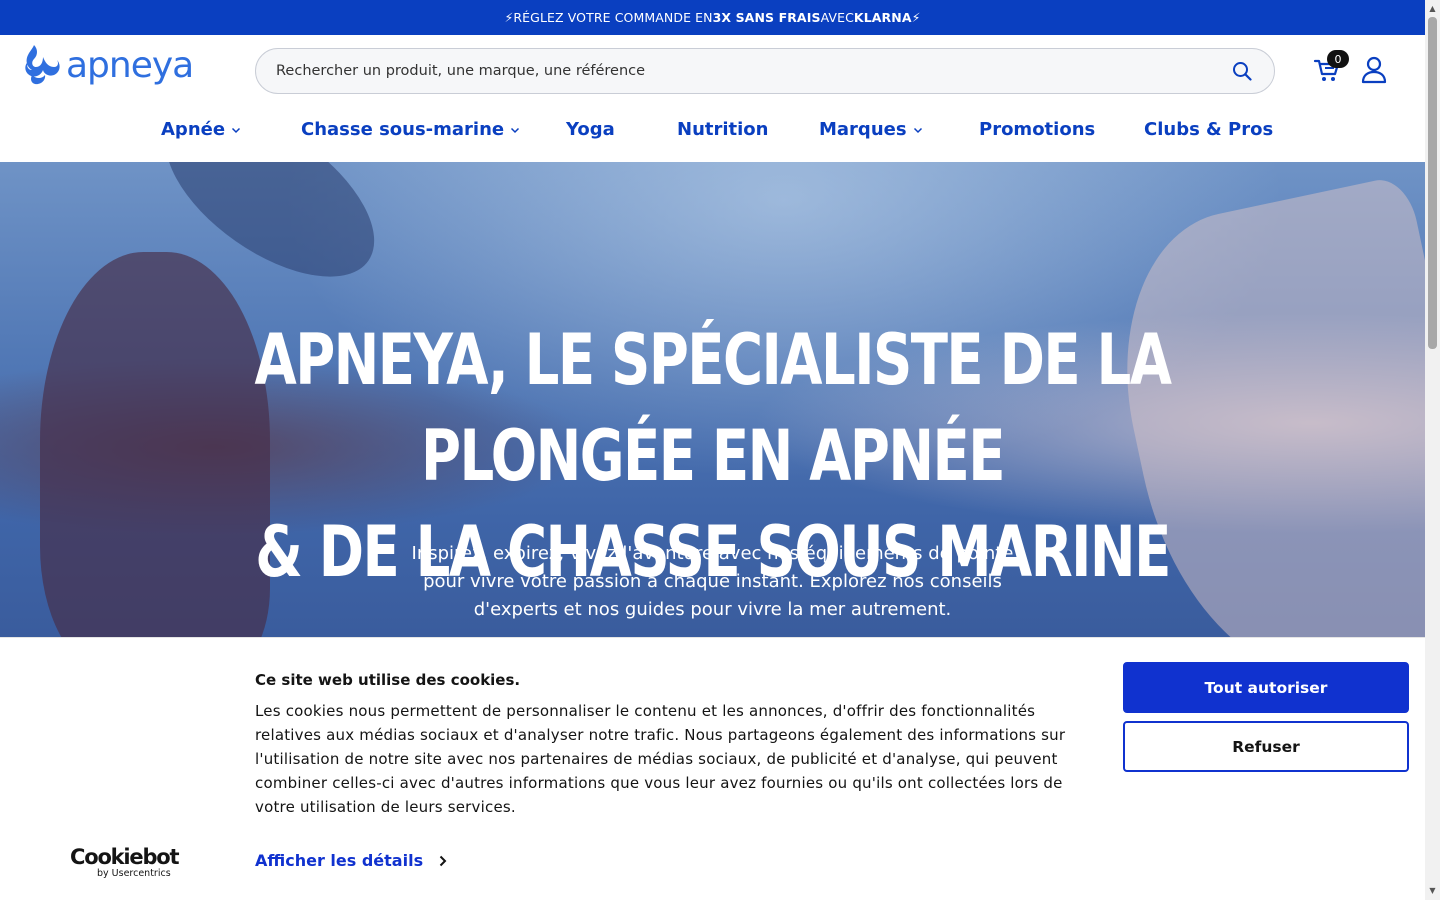  I want to click on logo-mark-icon, so click(42, 65).